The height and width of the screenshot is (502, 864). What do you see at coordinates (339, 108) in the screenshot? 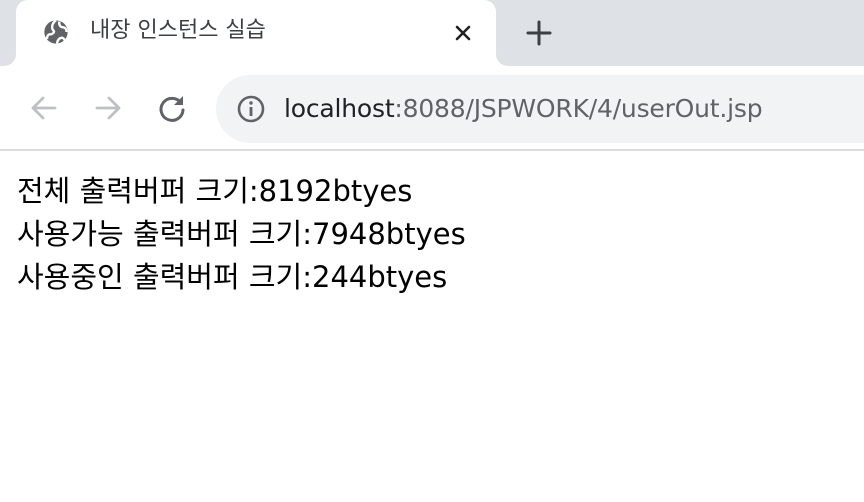
I see `url-host: localhost` at bounding box center [339, 108].